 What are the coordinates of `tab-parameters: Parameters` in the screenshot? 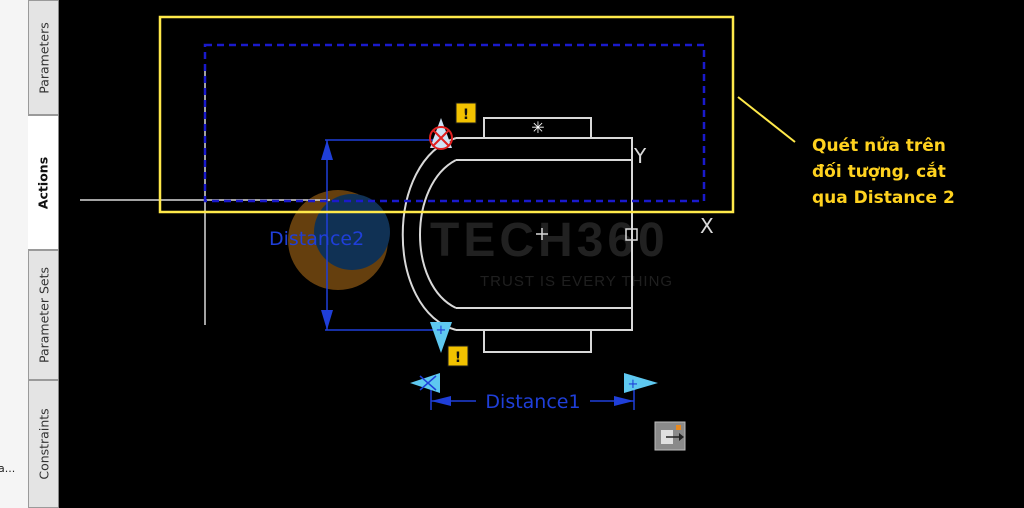 It's located at (43, 57).